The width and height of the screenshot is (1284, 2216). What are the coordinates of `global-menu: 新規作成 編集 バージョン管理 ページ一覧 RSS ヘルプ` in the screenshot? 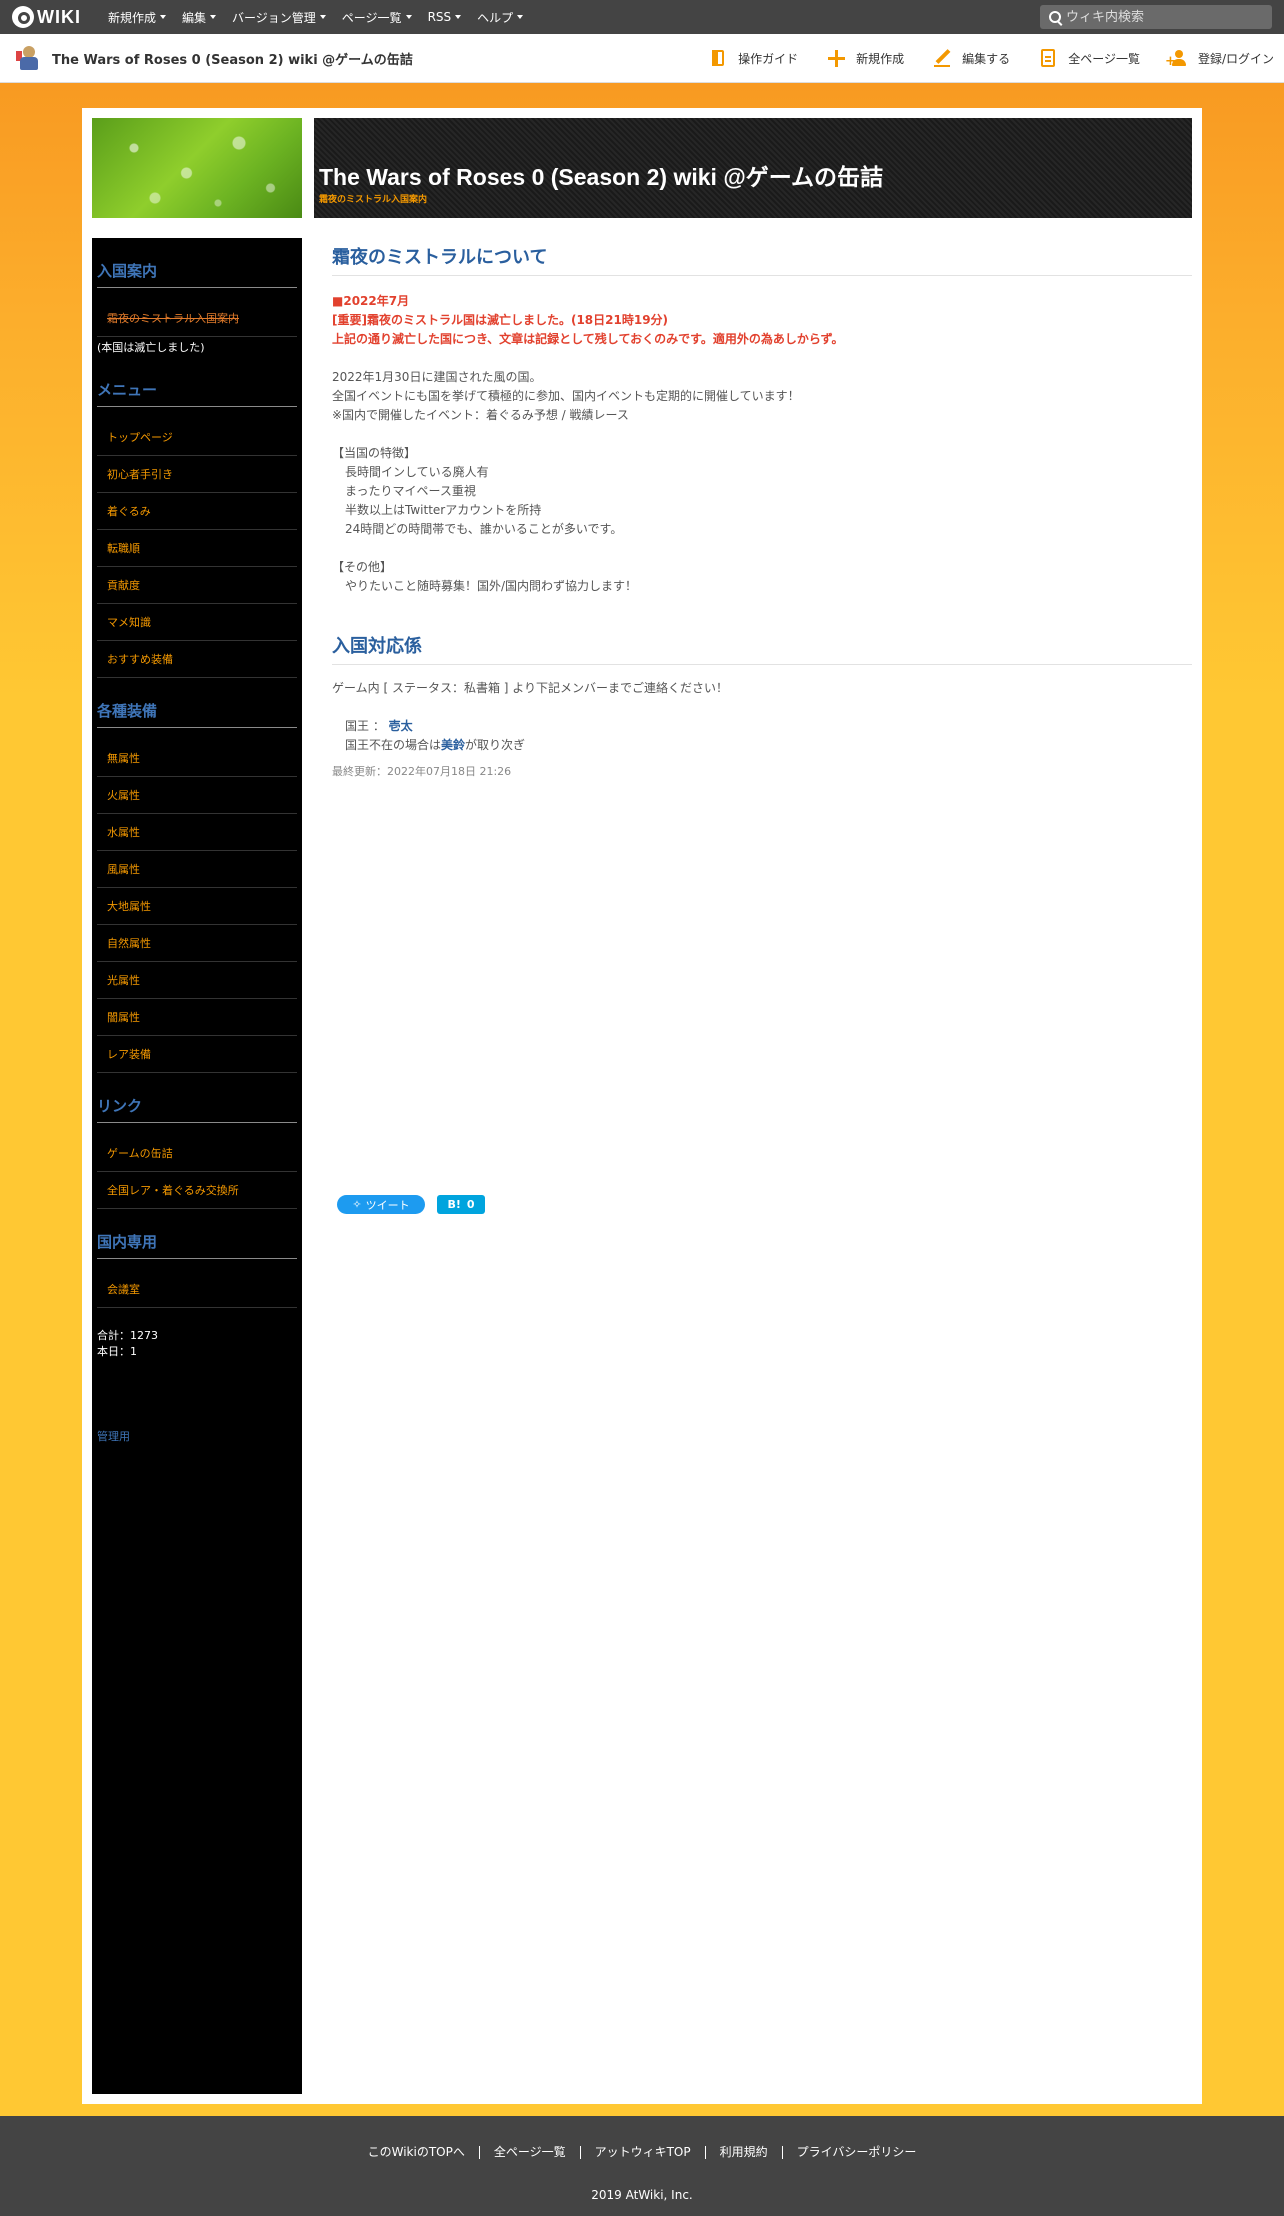 It's located at (316, 17).